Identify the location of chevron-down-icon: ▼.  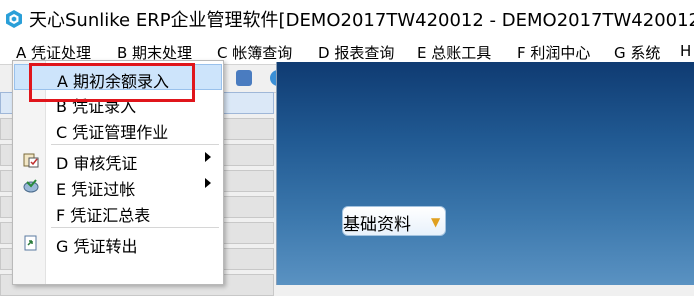
(436, 222).